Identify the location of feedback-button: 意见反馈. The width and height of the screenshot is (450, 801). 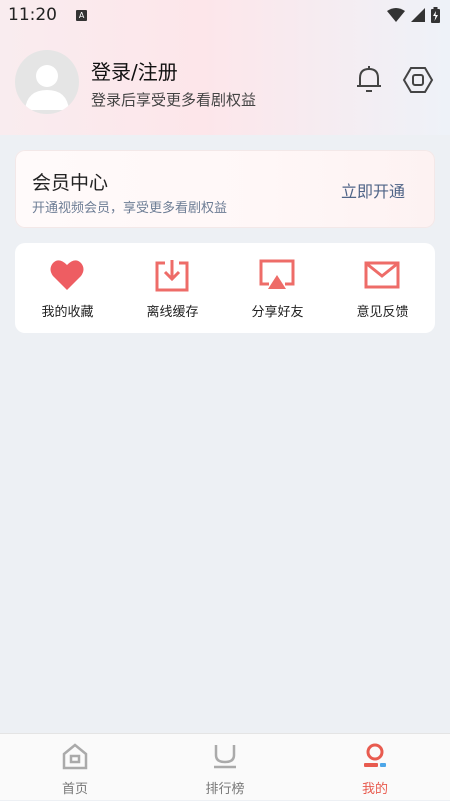
(382, 288).